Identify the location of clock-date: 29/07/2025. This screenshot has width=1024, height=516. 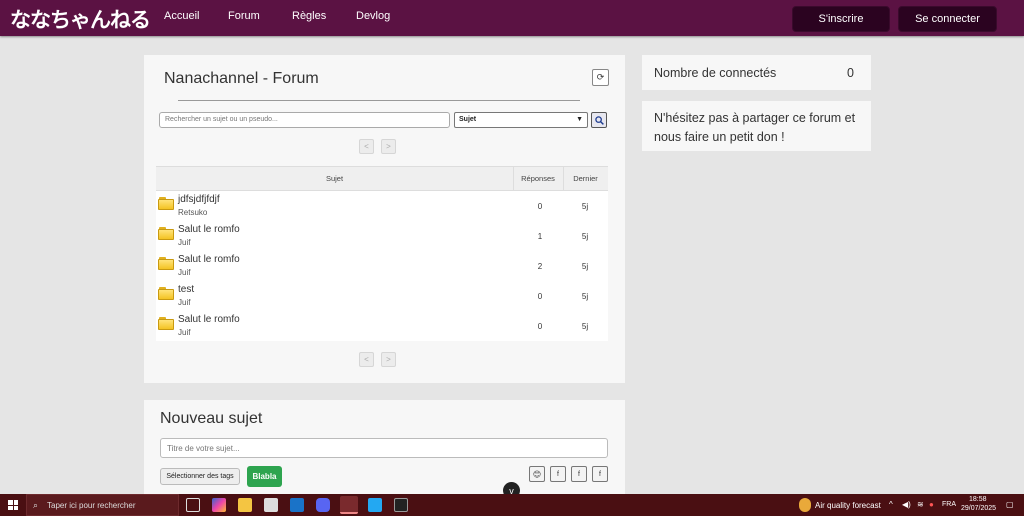
(978, 508).